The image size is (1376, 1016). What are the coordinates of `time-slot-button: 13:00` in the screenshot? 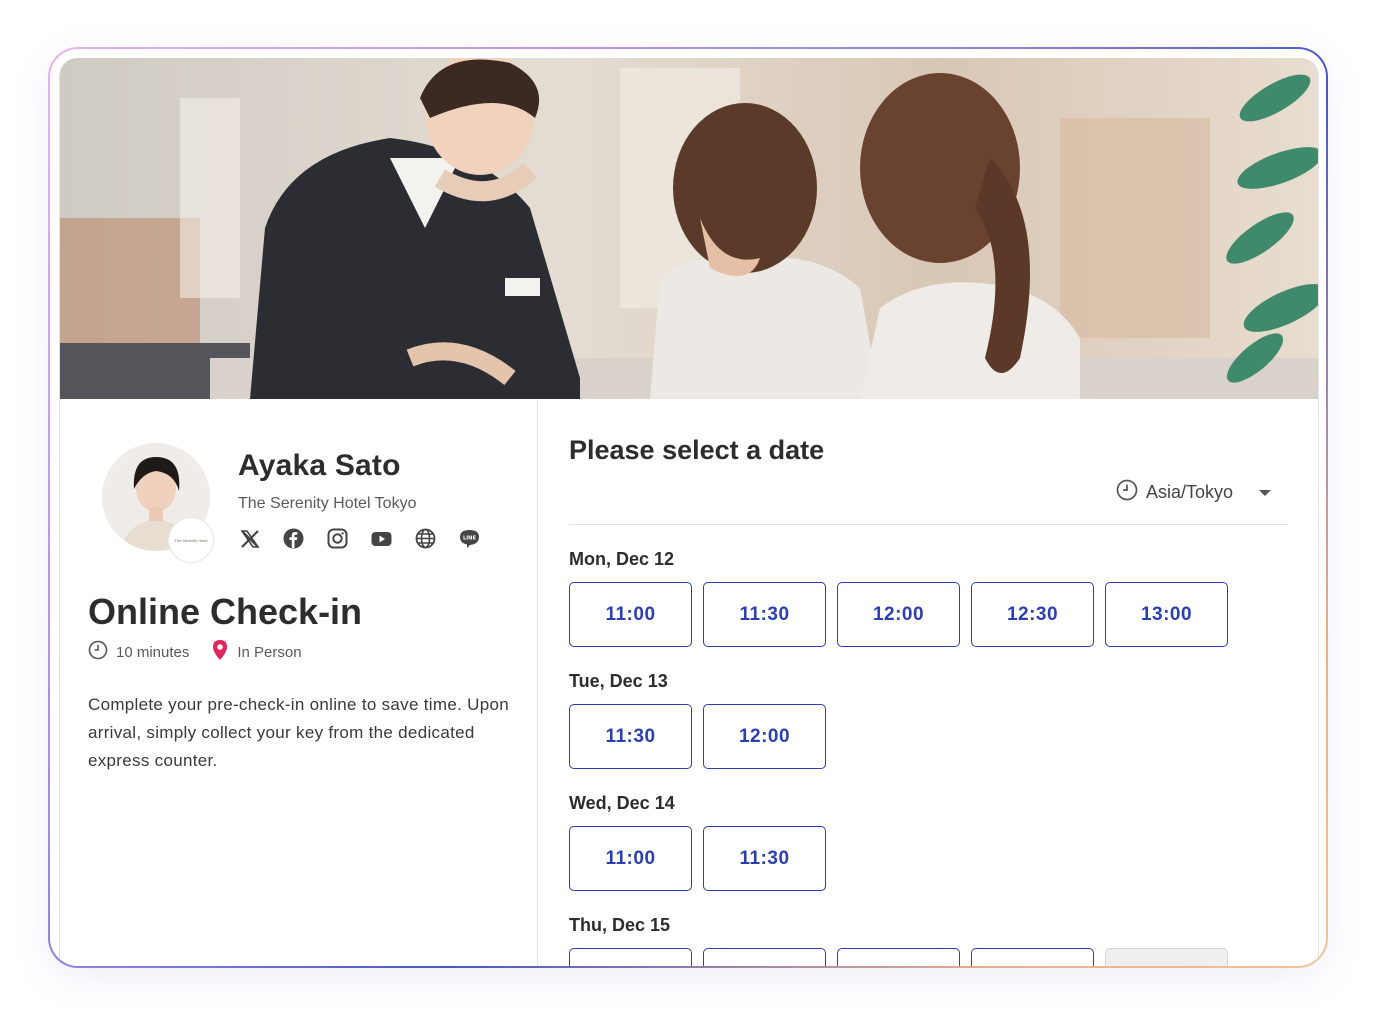 It's located at (1166, 614).